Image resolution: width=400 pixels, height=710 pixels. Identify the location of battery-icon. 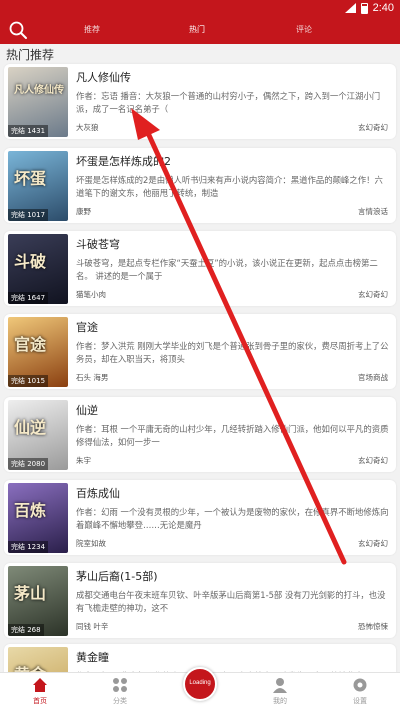
(364, 8).